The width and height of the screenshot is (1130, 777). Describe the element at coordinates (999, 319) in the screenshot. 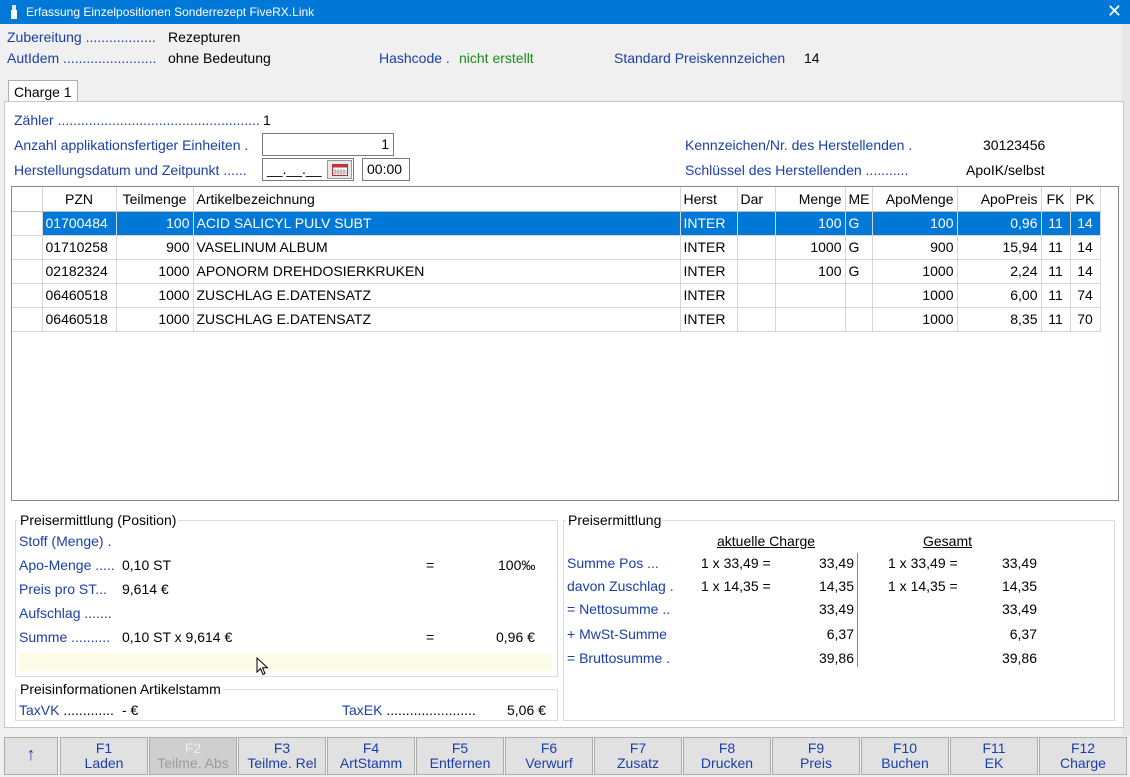

I see `cell-apopreis: 8,35` at that location.